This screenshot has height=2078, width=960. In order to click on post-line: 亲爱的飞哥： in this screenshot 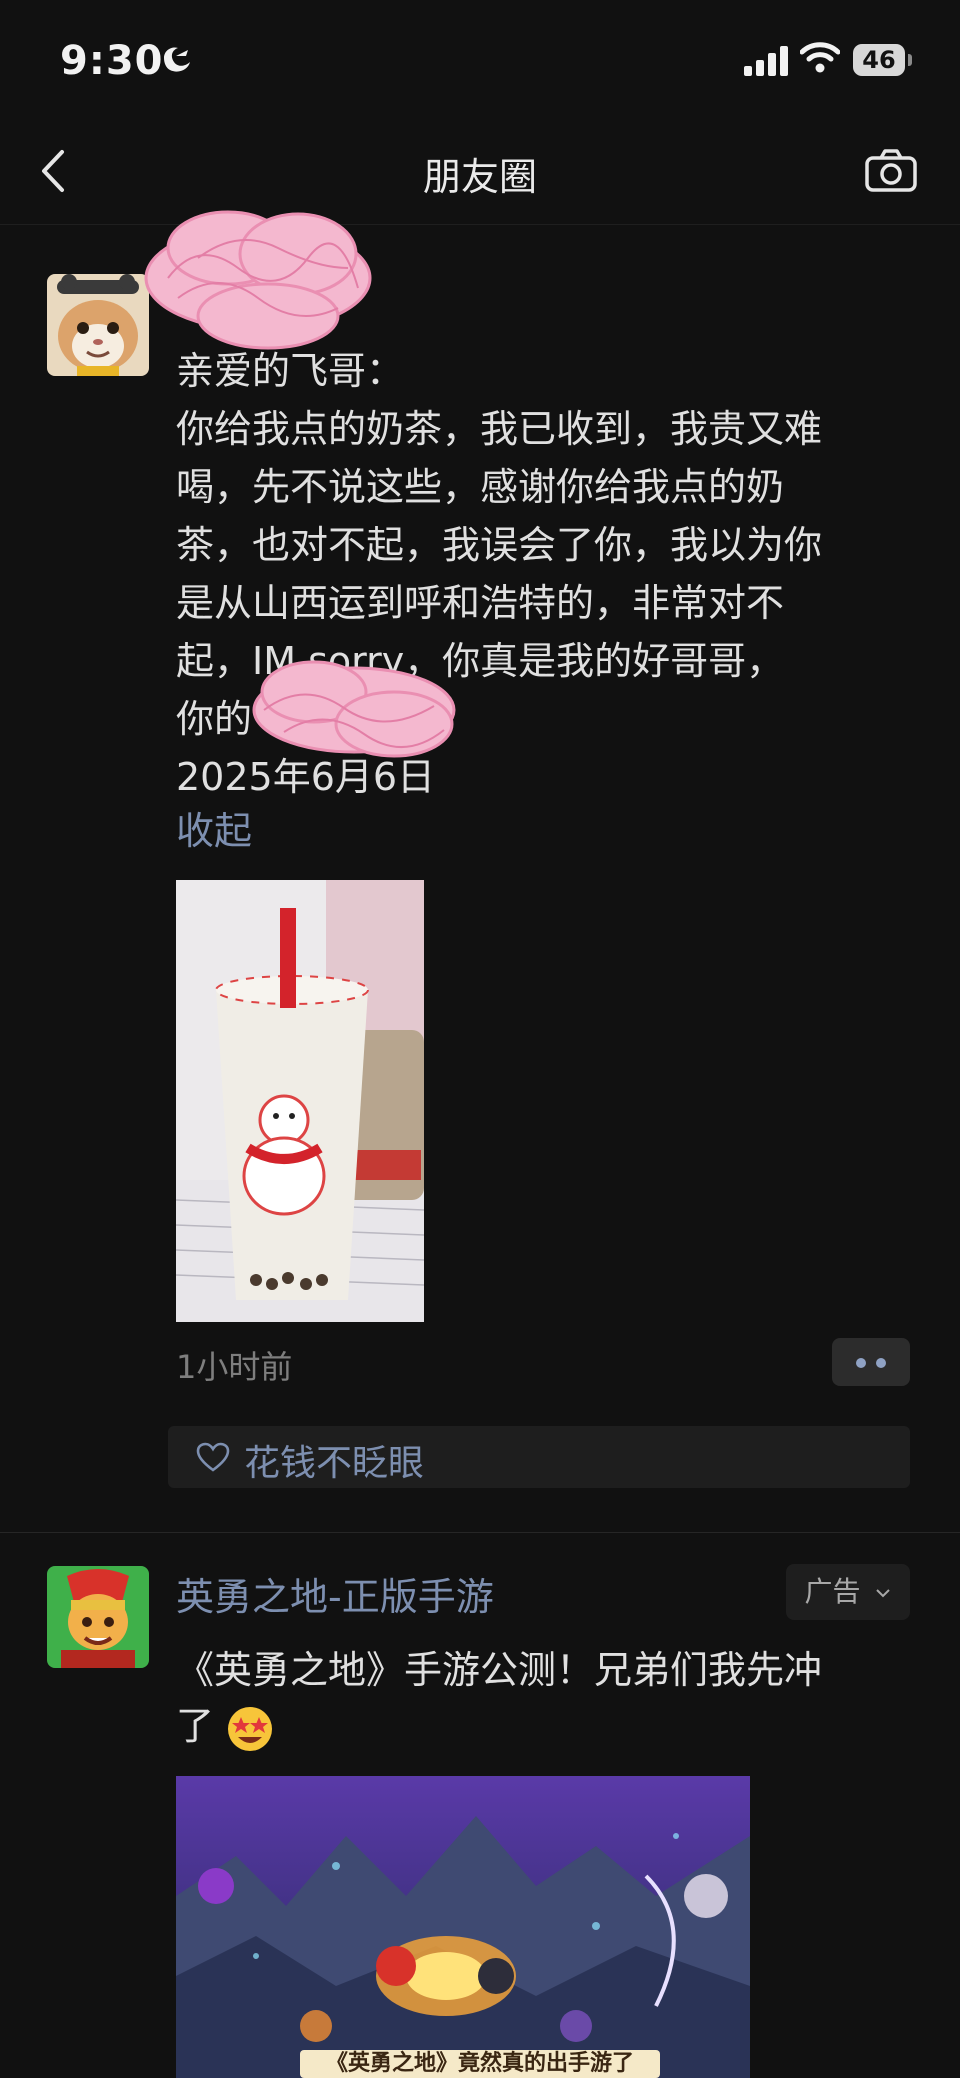, I will do `click(290, 371)`.